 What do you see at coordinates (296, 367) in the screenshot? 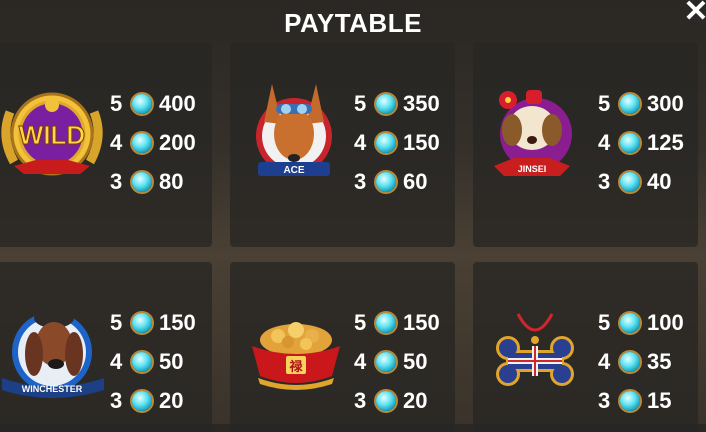
I see `bowl-emblem-text: 禄` at bounding box center [296, 367].